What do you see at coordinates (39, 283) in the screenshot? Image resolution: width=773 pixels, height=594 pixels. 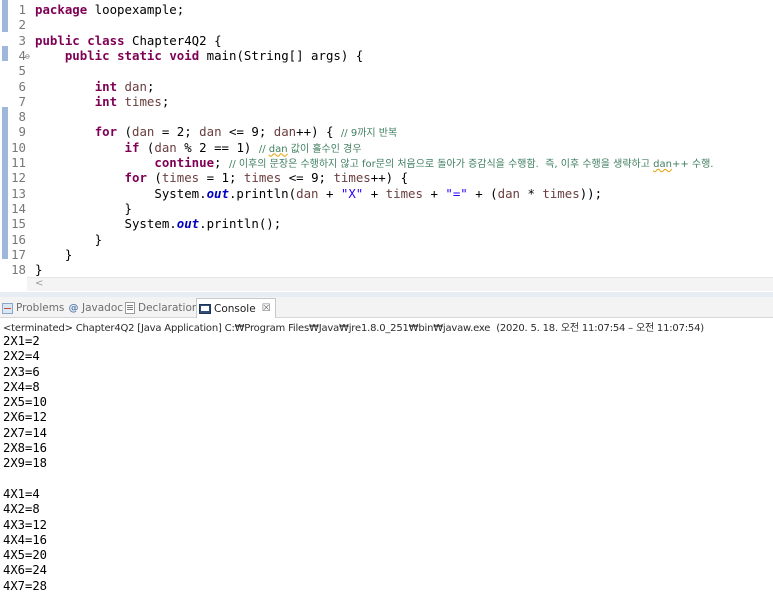 I see `scroll-left-arrow-icon: <` at bounding box center [39, 283].